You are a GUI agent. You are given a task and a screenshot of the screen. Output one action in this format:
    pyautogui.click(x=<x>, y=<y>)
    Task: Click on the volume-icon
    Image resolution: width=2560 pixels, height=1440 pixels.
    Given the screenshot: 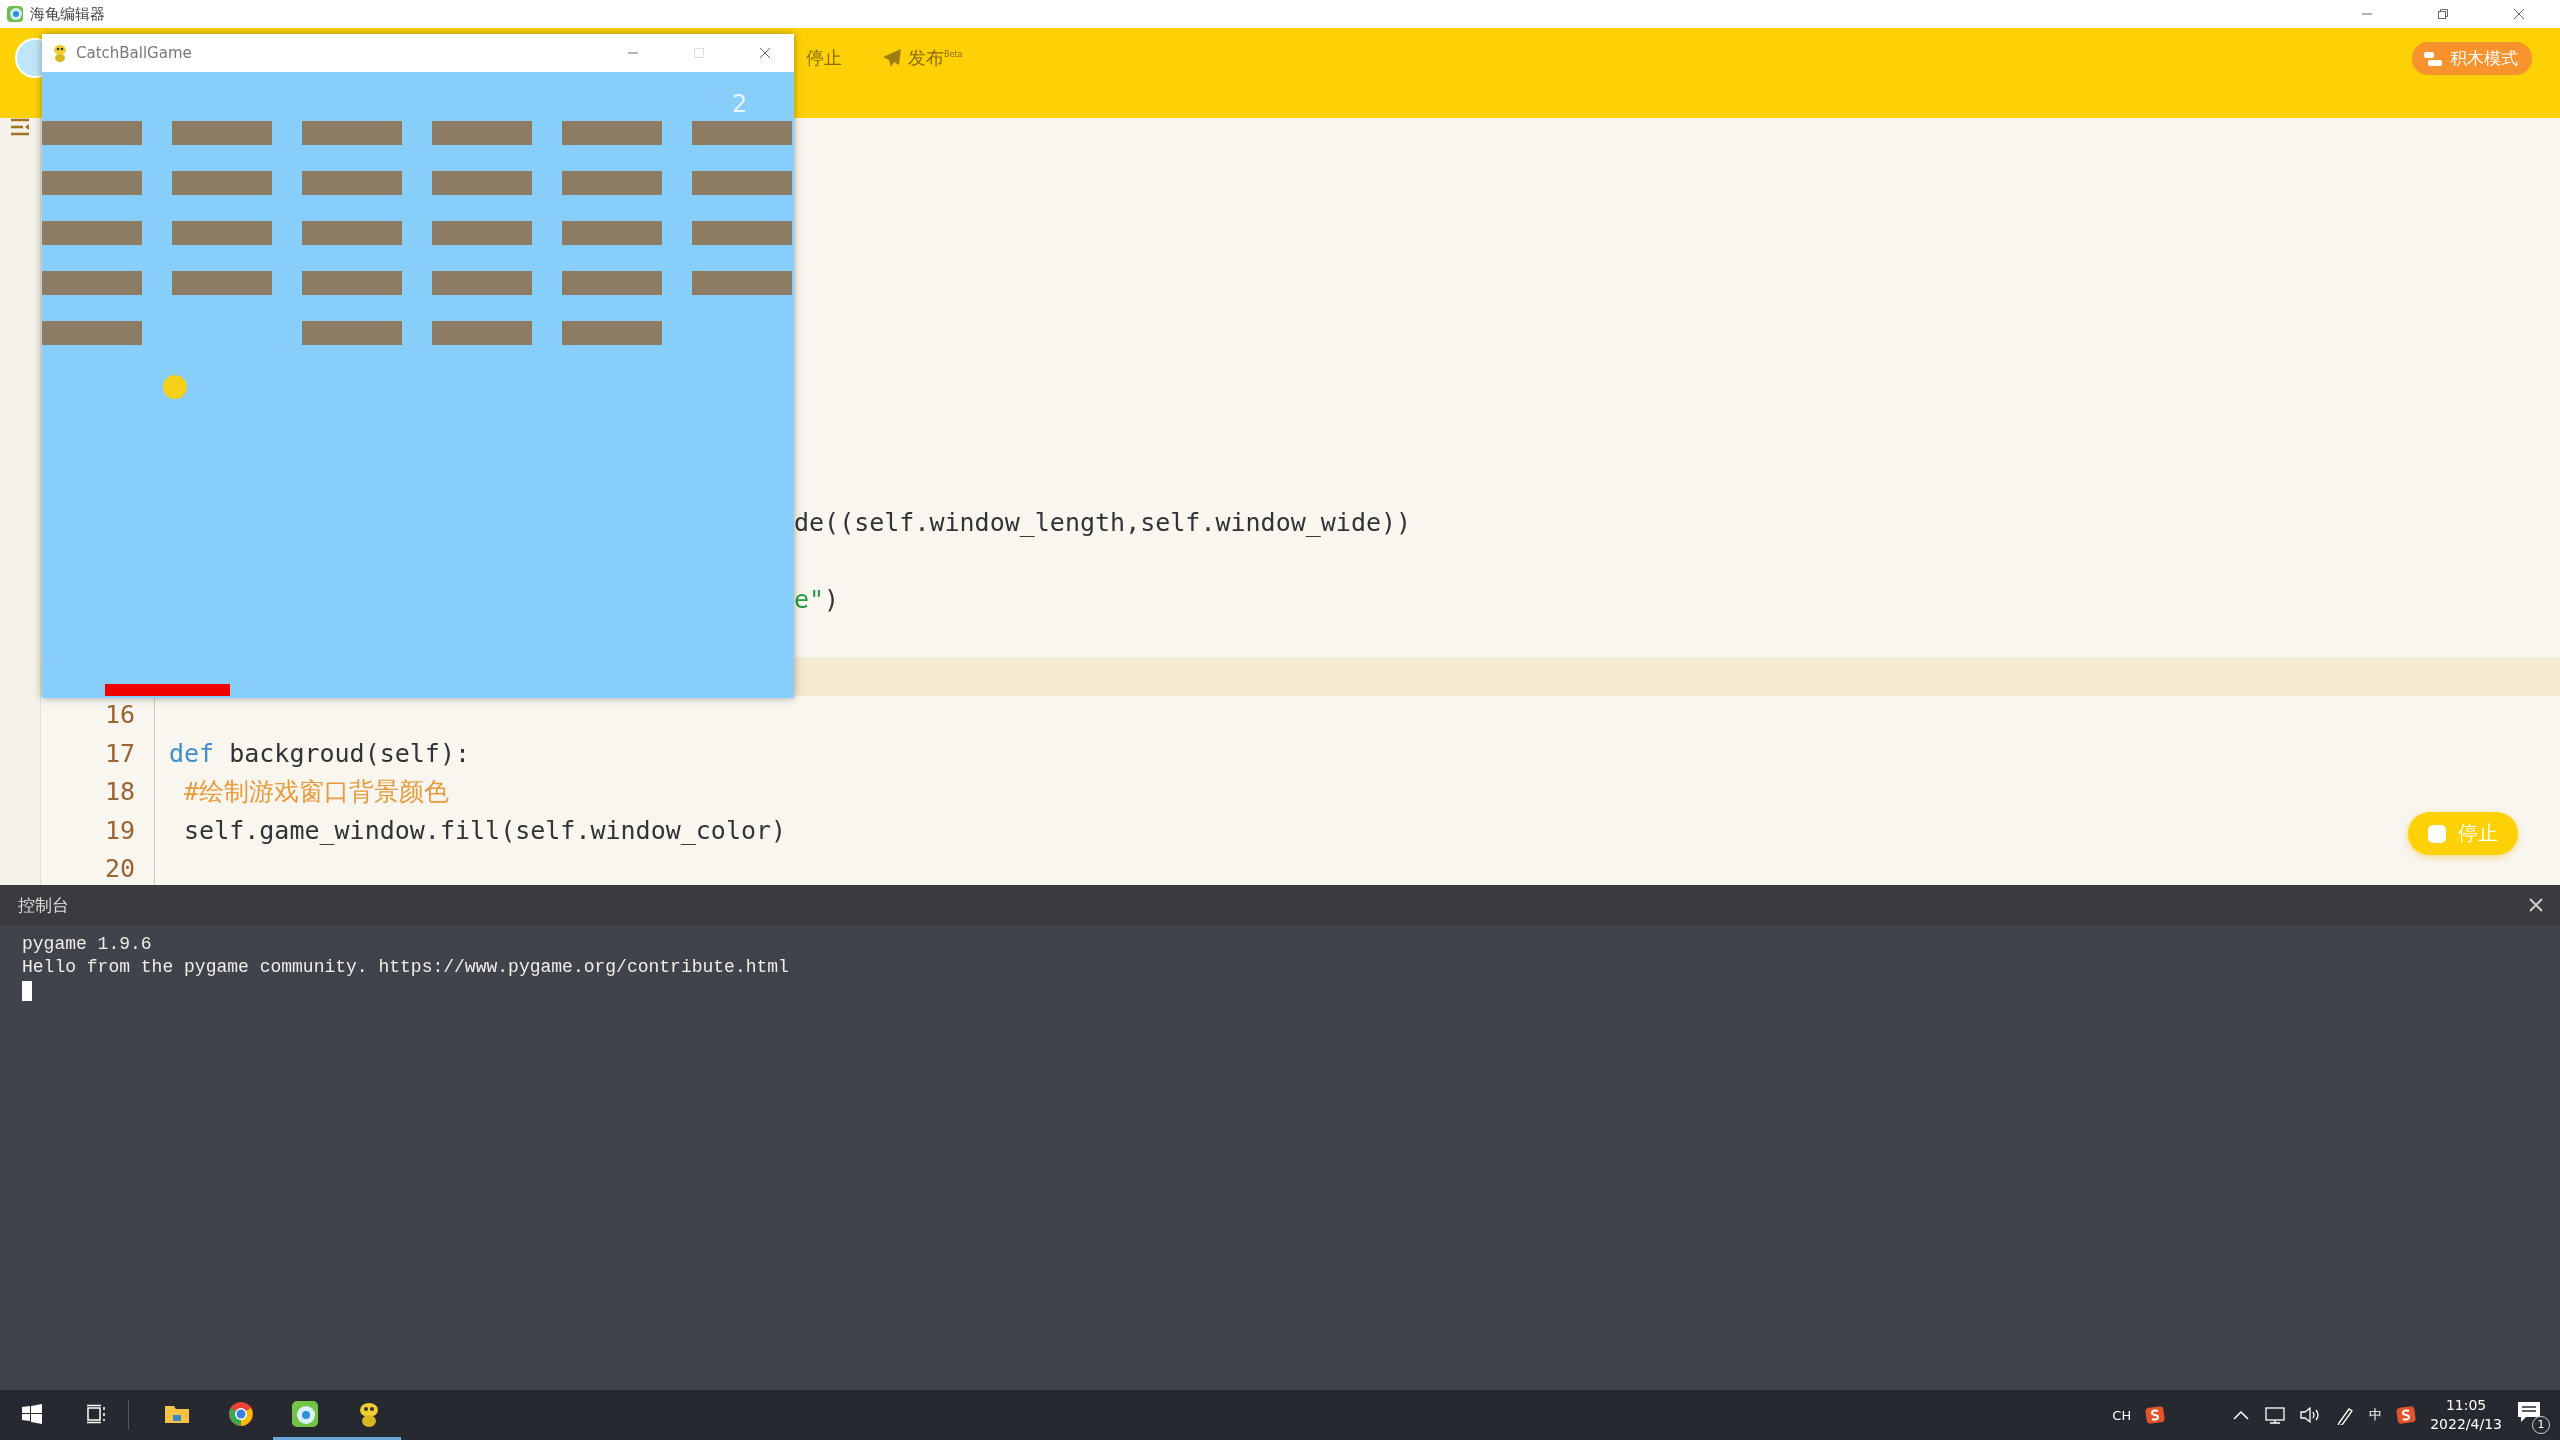 What is the action you would take?
    pyautogui.click(x=2310, y=1415)
    